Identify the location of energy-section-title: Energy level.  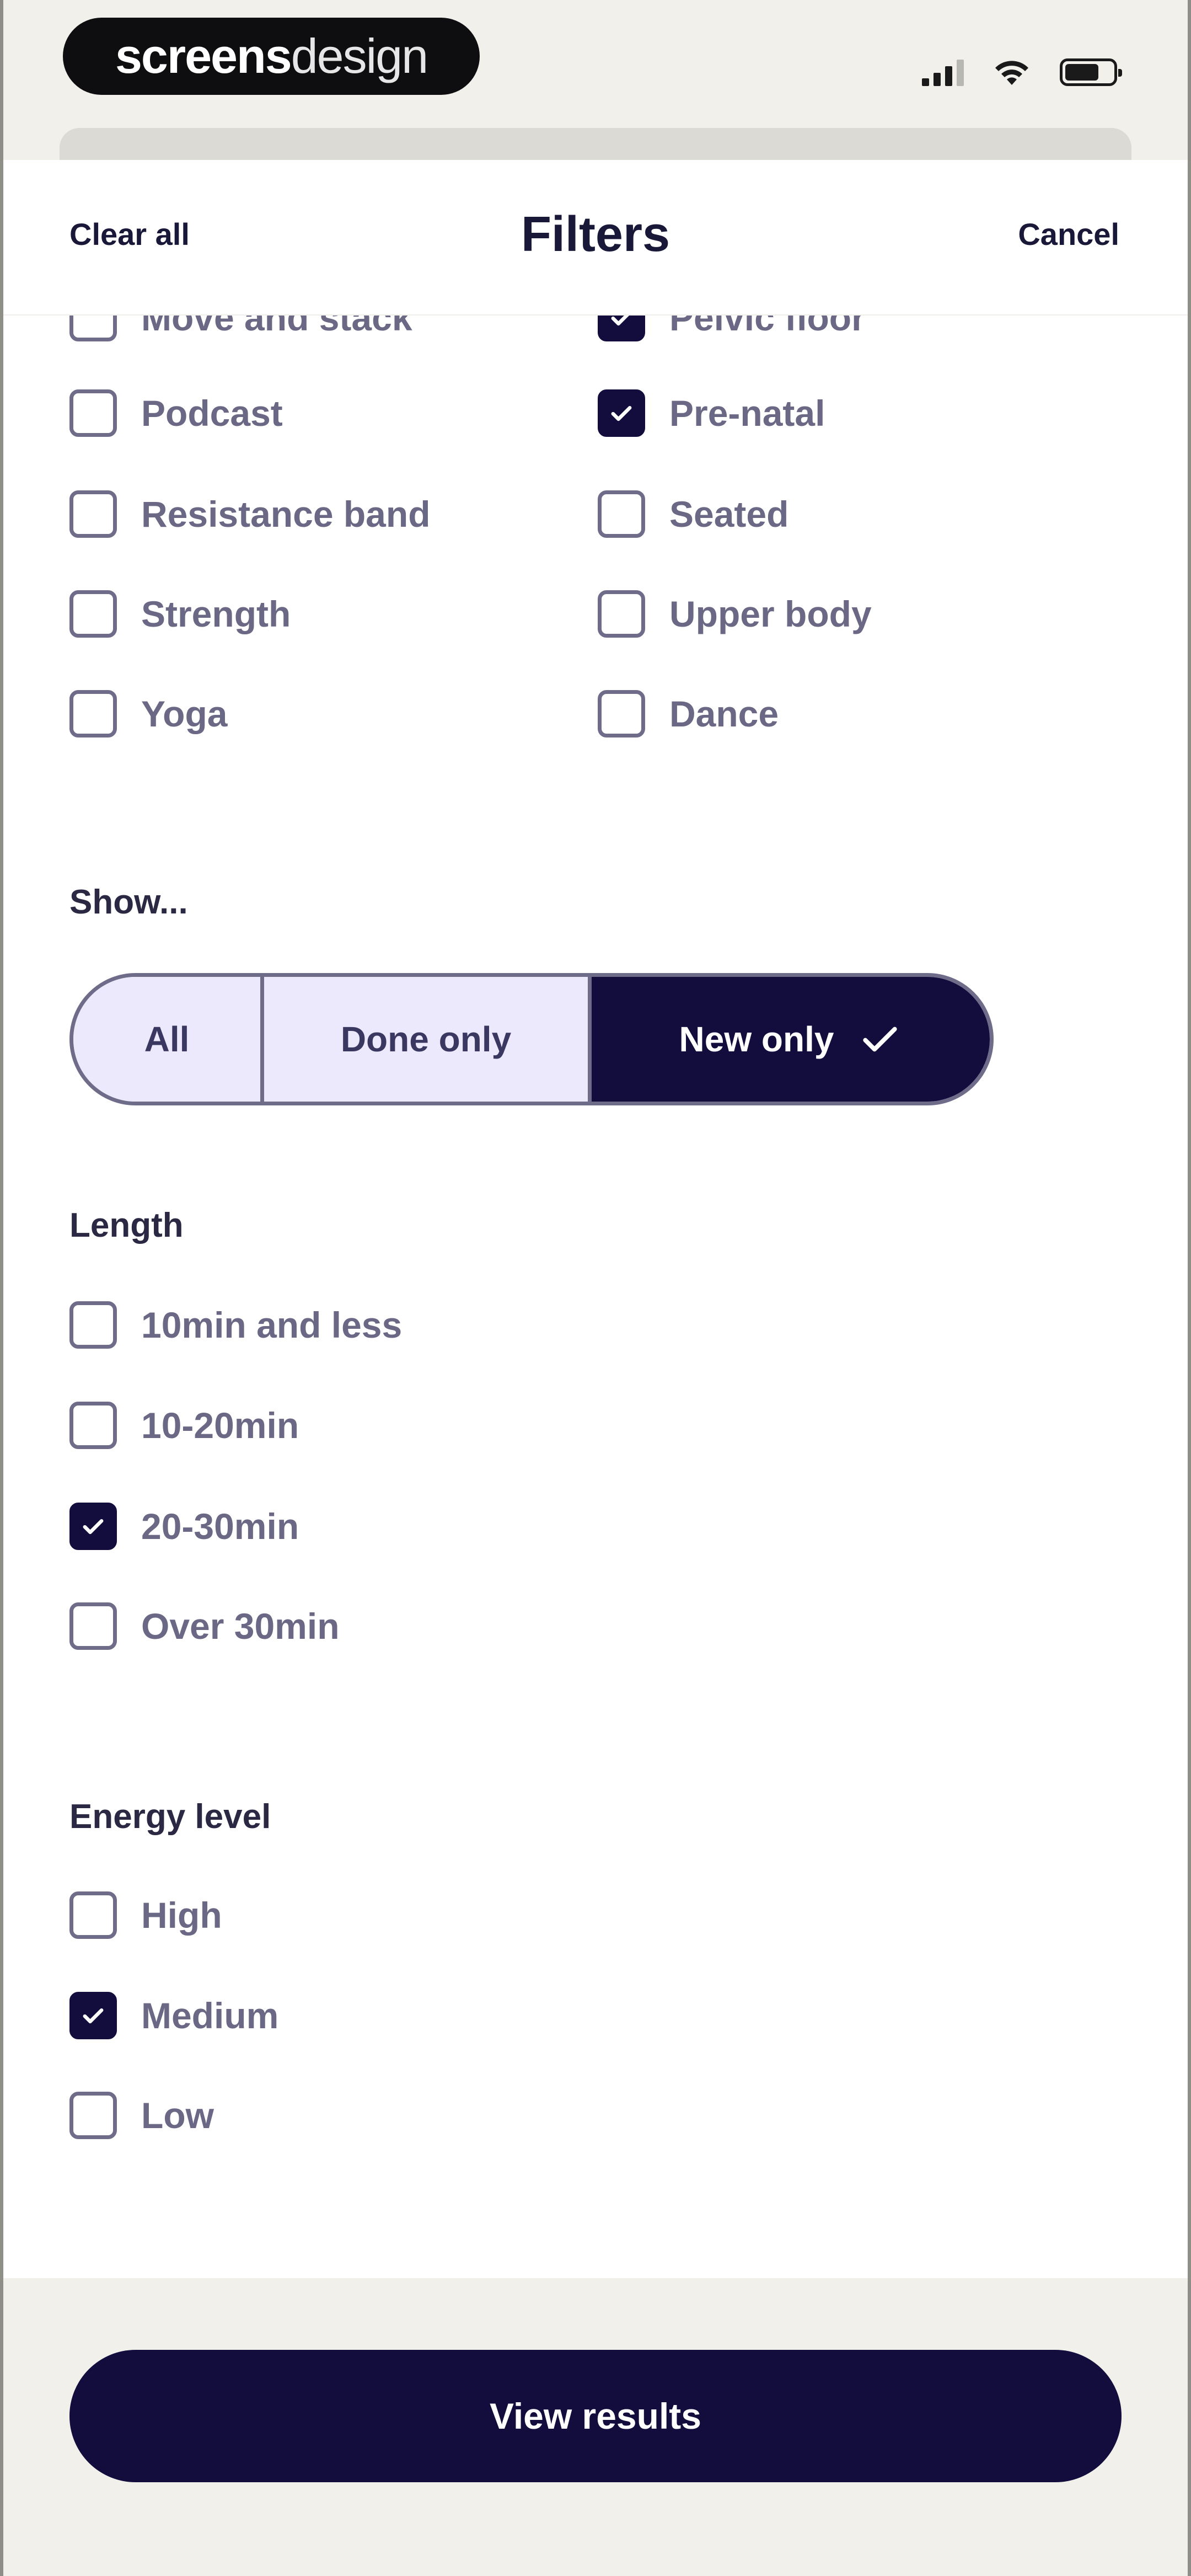
(170, 1817).